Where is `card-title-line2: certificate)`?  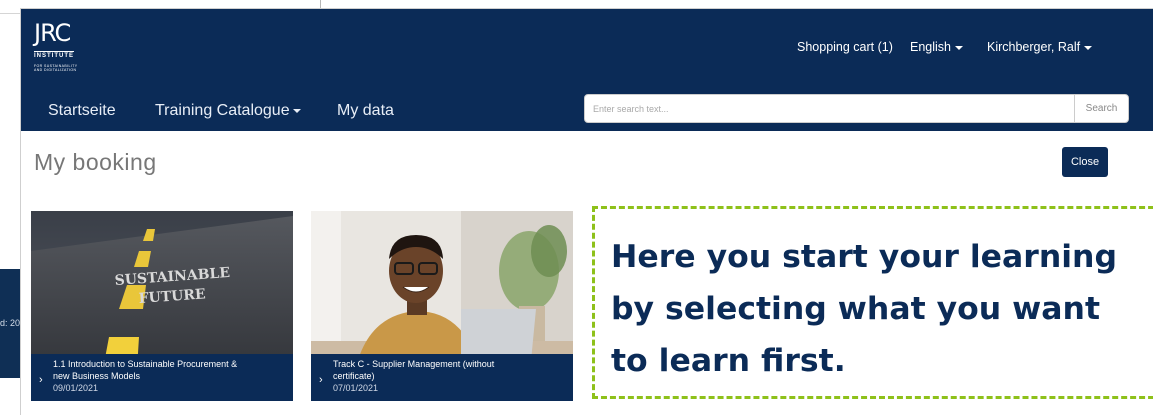
card-title-line2: certificate) is located at coordinates (354, 376).